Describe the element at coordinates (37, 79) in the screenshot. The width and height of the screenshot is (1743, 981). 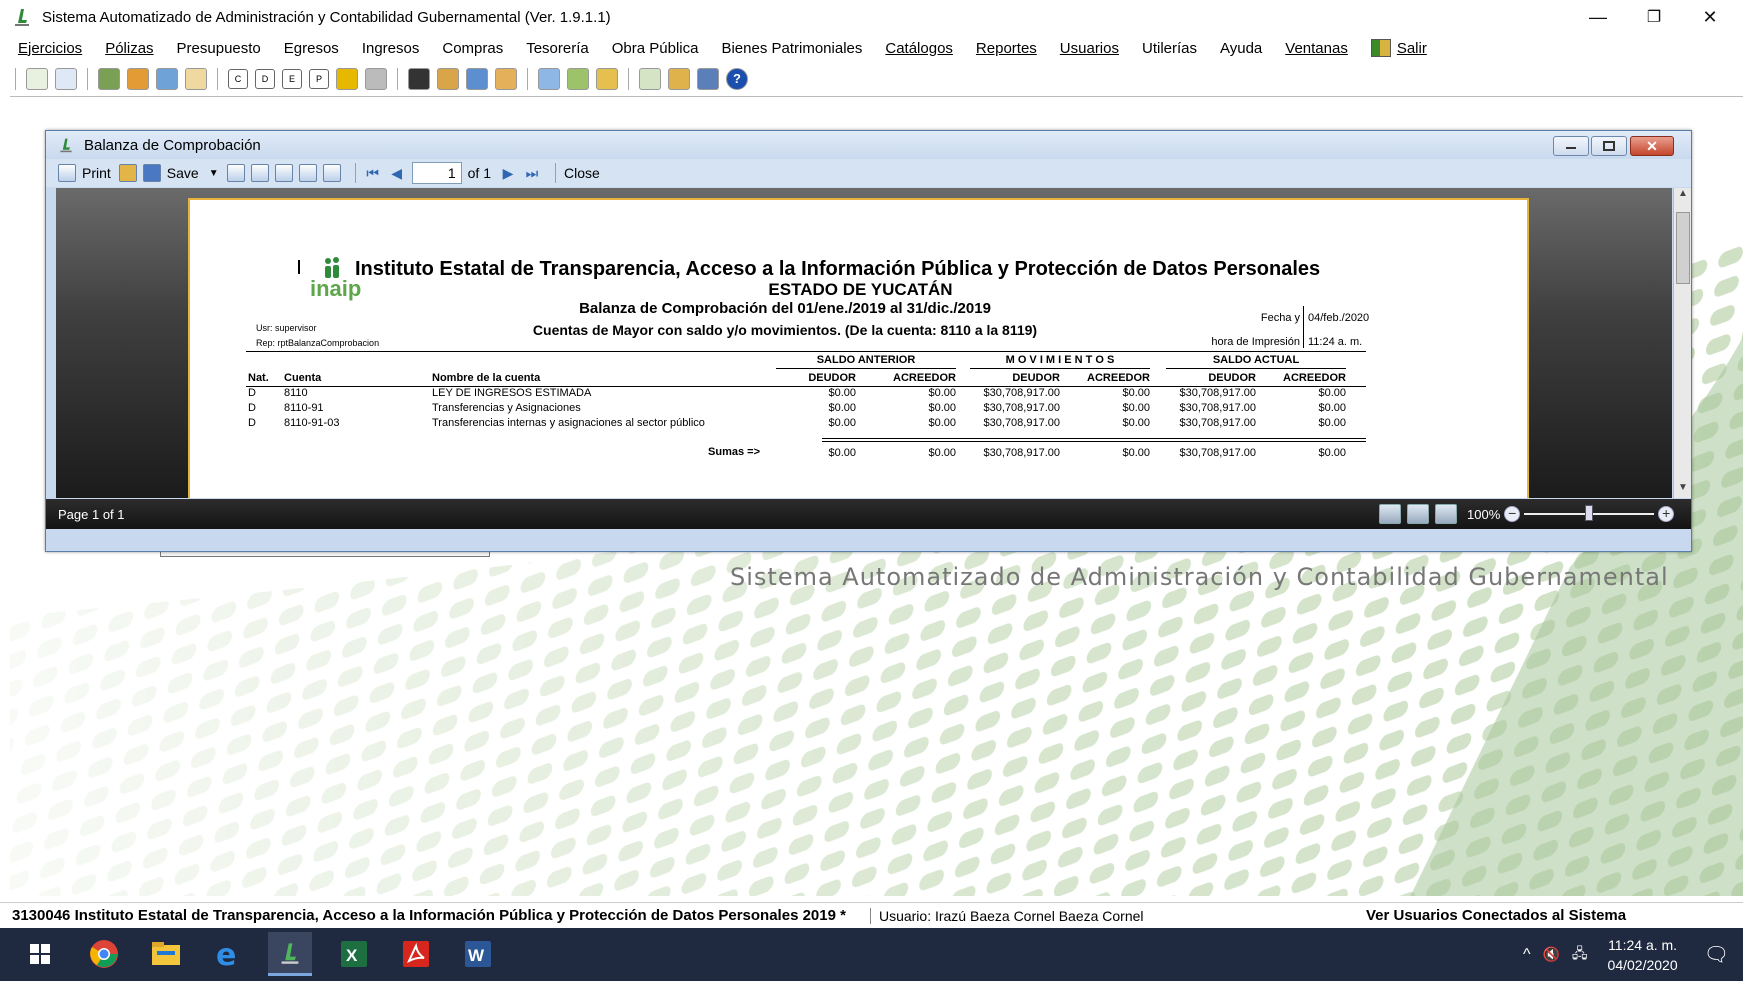
I see `refresh-icon` at that location.